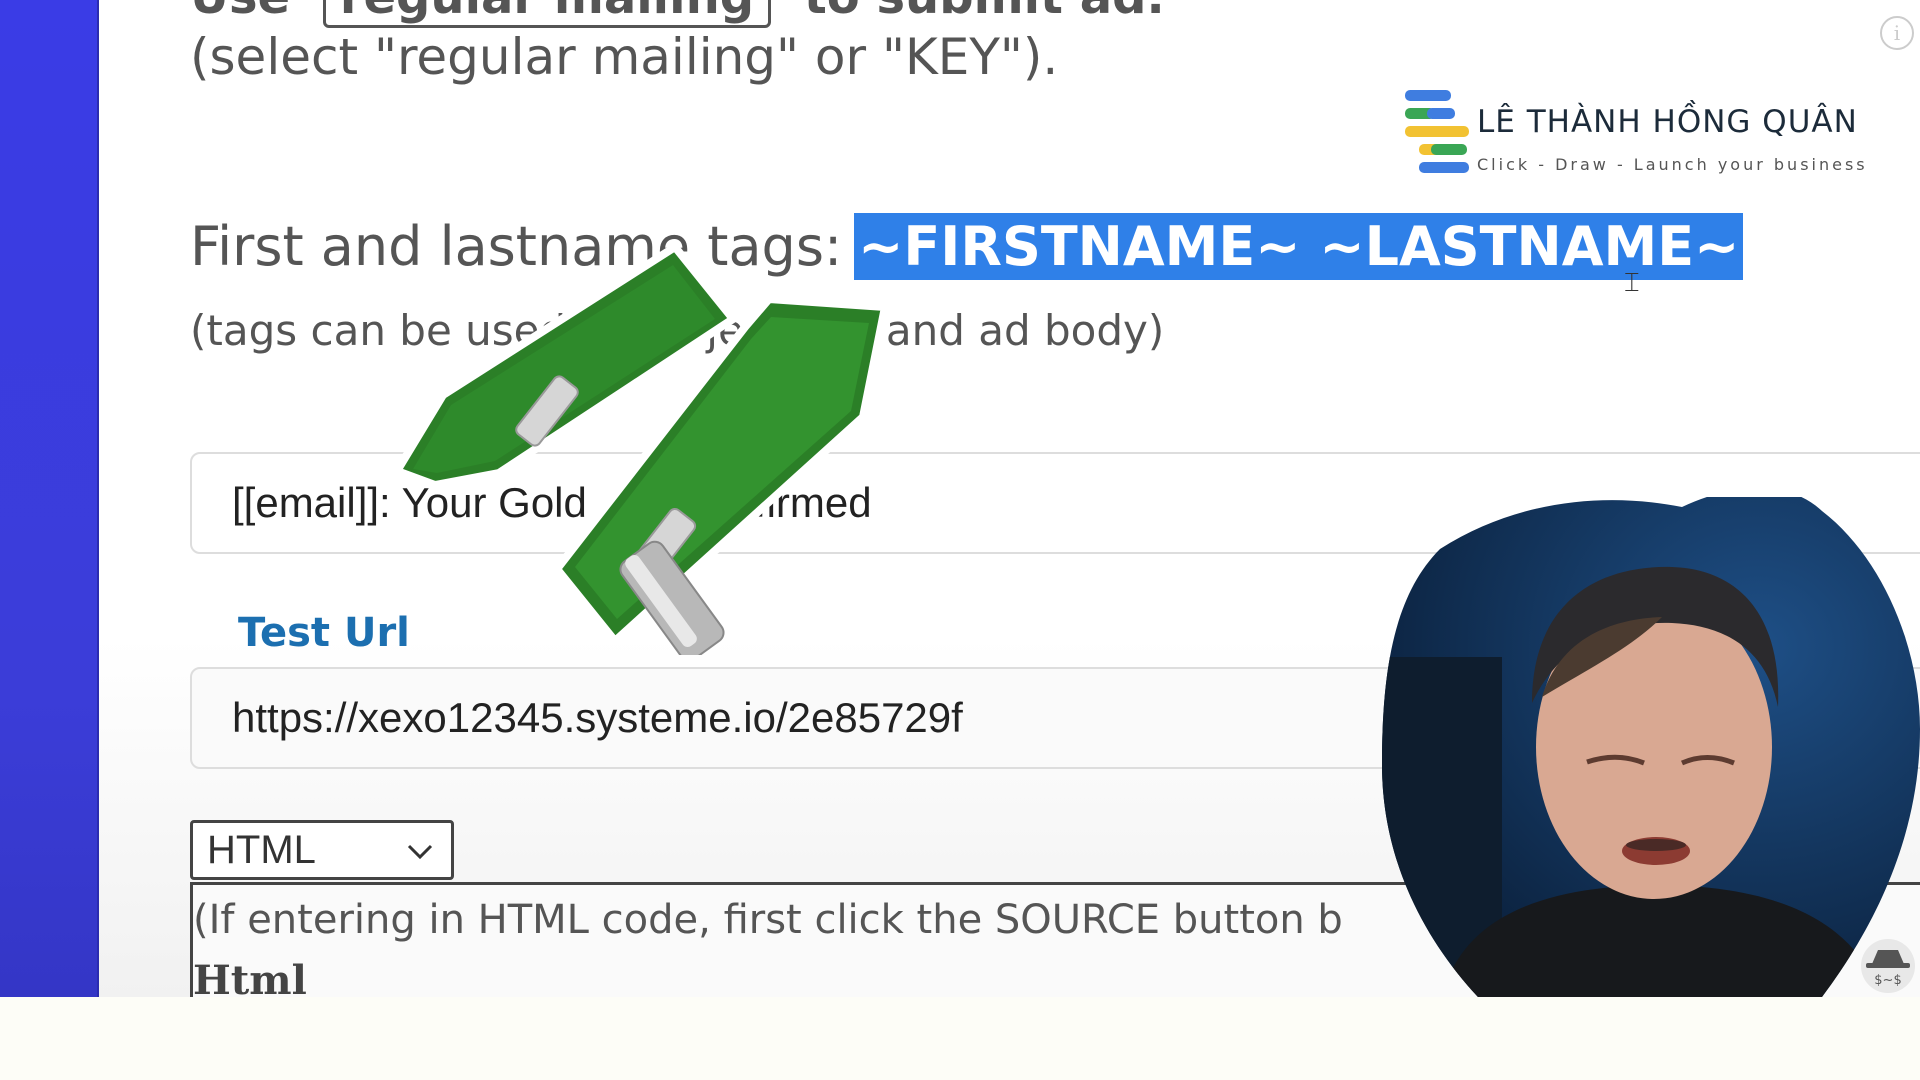  I want to click on brand-tagline: Click - Draw - Launch your business, so click(1672, 164).